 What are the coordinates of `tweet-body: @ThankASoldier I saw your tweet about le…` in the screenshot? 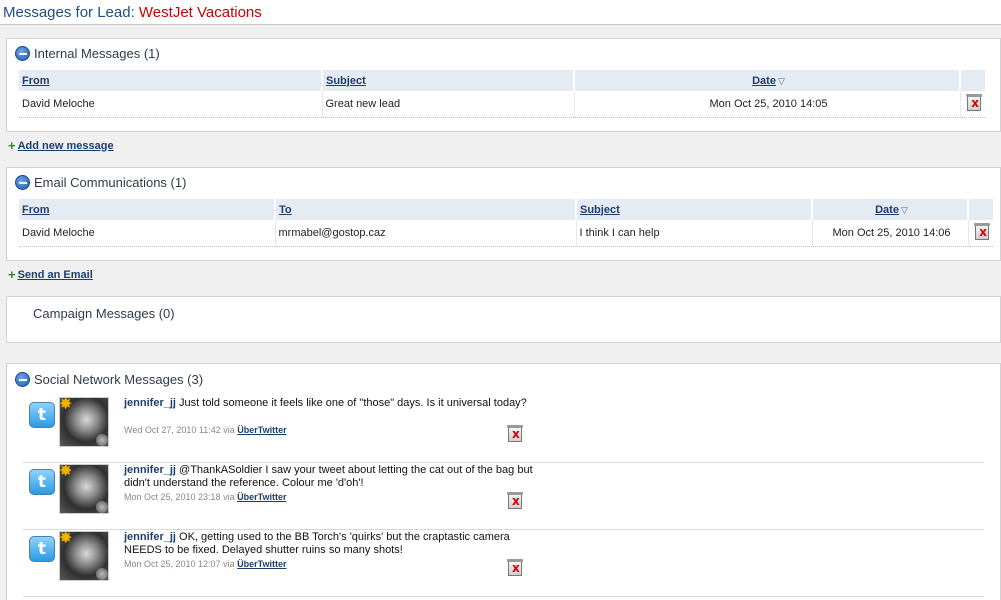 It's located at (328, 476).